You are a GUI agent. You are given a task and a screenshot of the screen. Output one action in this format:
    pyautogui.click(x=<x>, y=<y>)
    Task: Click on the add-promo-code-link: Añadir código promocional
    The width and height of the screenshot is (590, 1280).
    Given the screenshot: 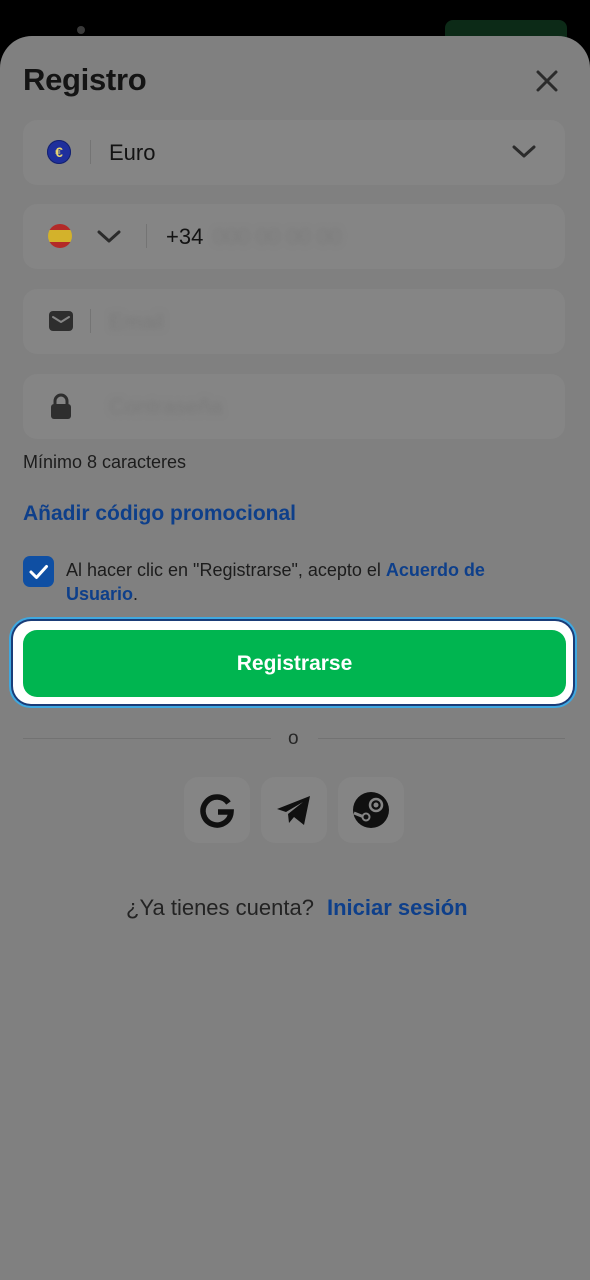 What is the action you would take?
    pyautogui.click(x=159, y=514)
    